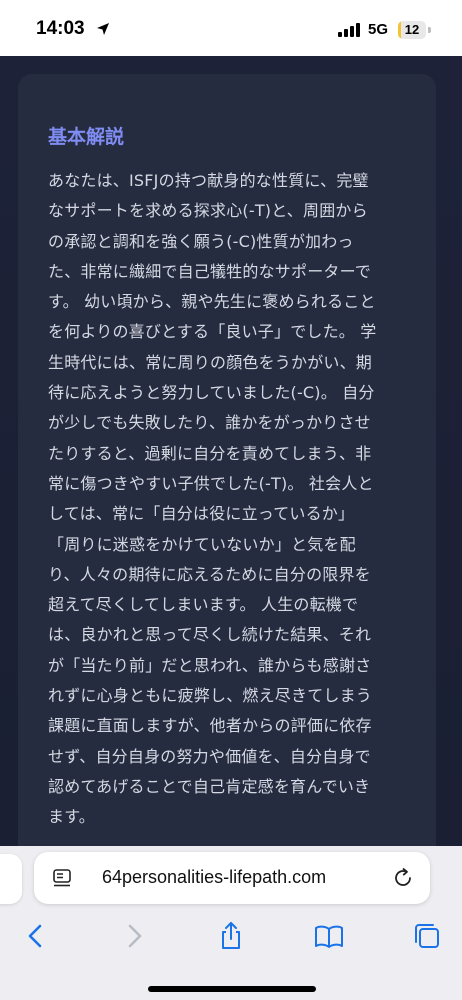 The height and width of the screenshot is (1000, 462). I want to click on battery-icon: 12, so click(412, 30).